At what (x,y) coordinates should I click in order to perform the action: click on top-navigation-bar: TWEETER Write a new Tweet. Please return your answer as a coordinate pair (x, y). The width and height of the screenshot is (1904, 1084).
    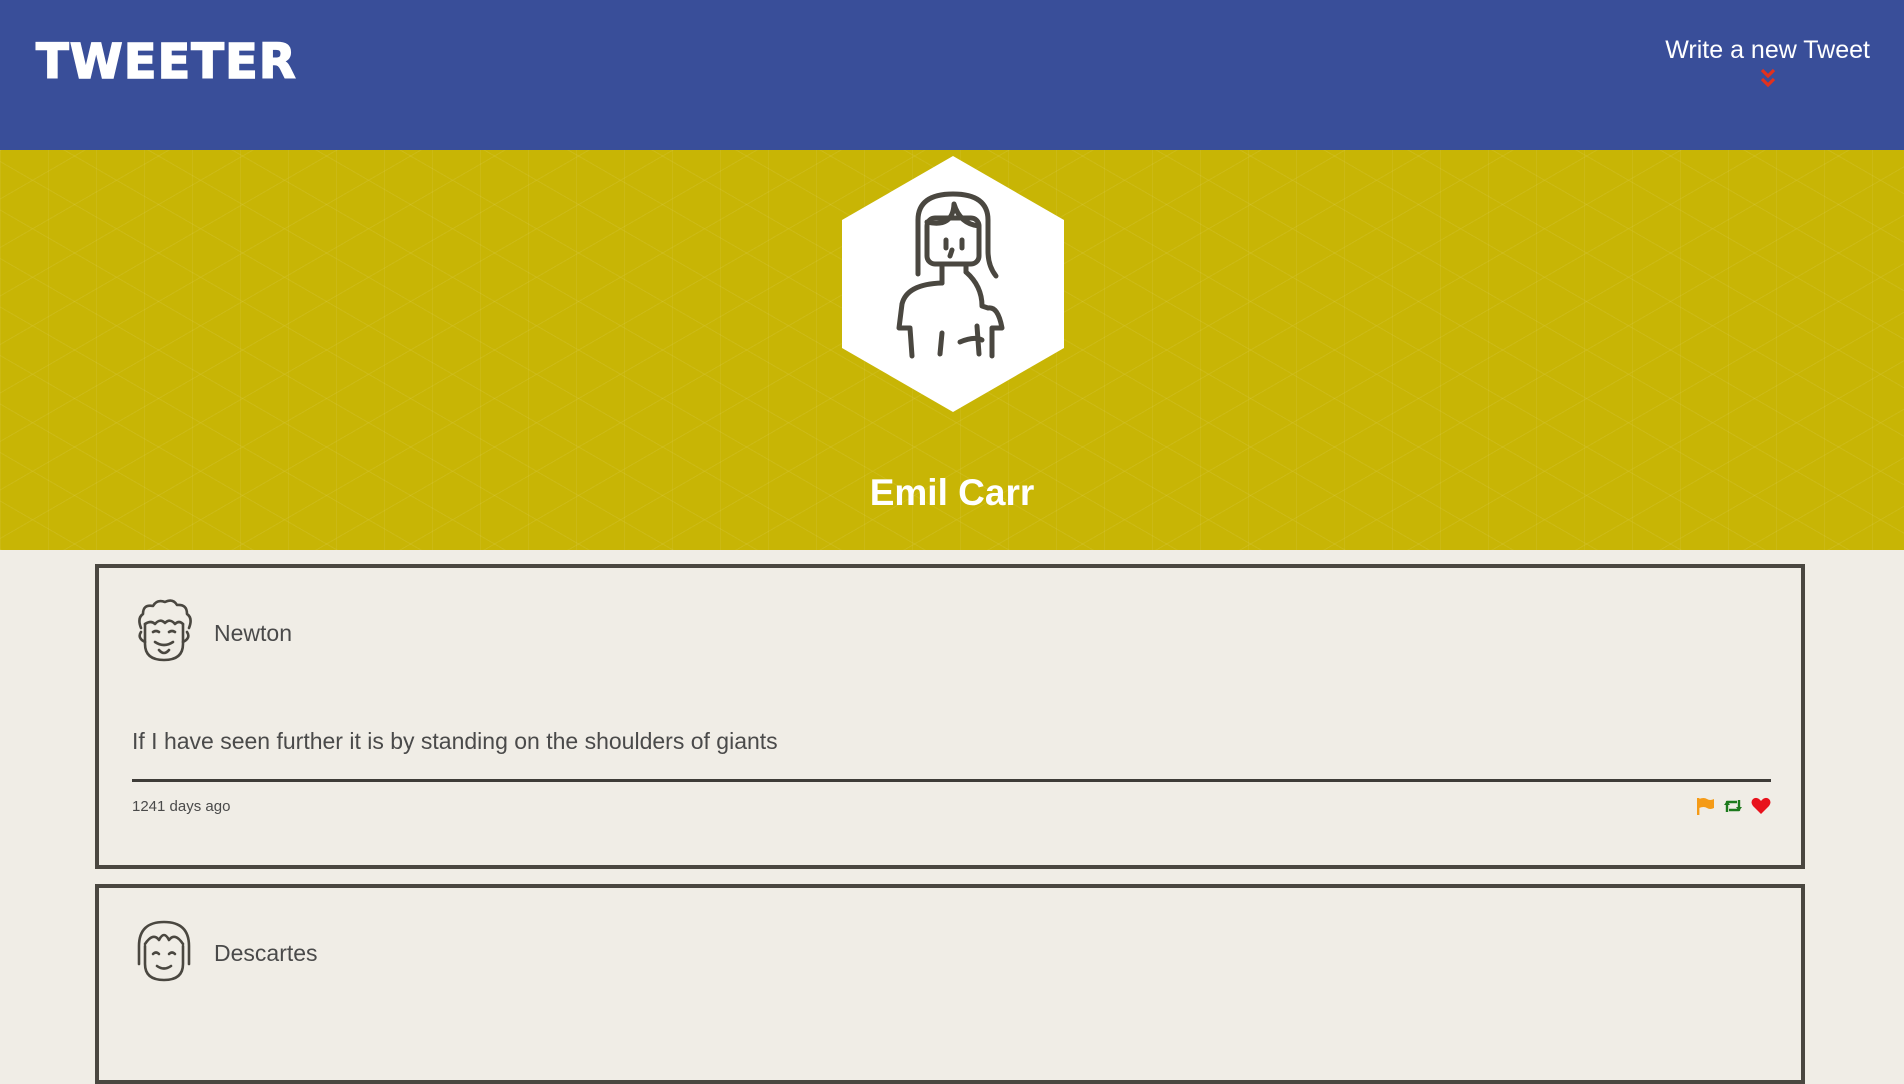
    Looking at the image, I should click on (952, 75).